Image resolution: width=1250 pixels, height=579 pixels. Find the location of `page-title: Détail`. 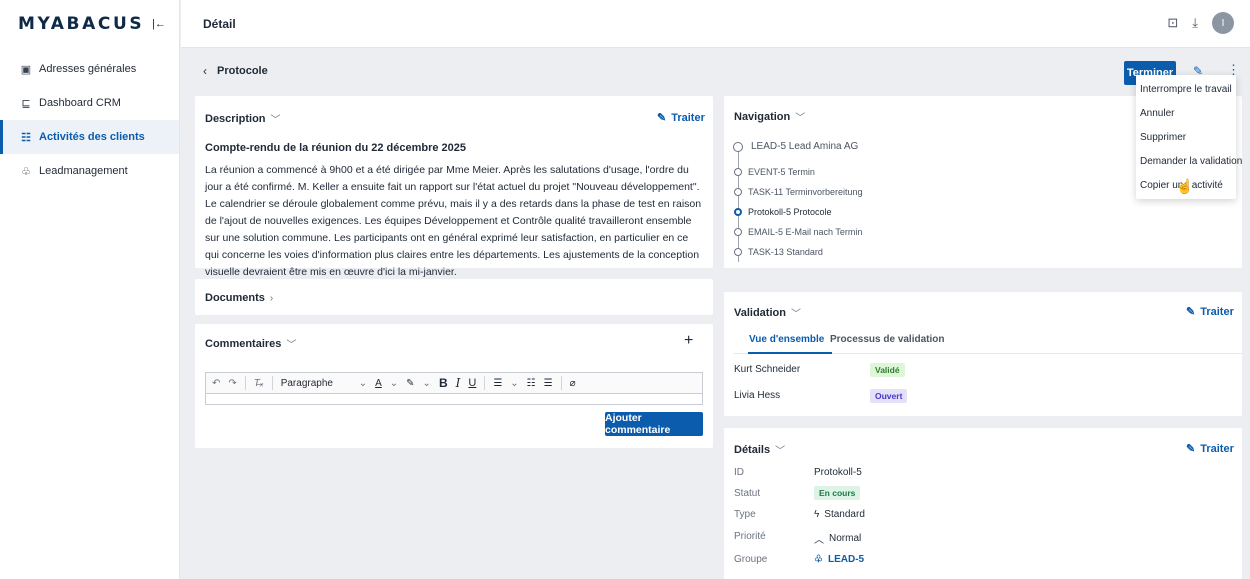

page-title: Détail is located at coordinates (219, 23).